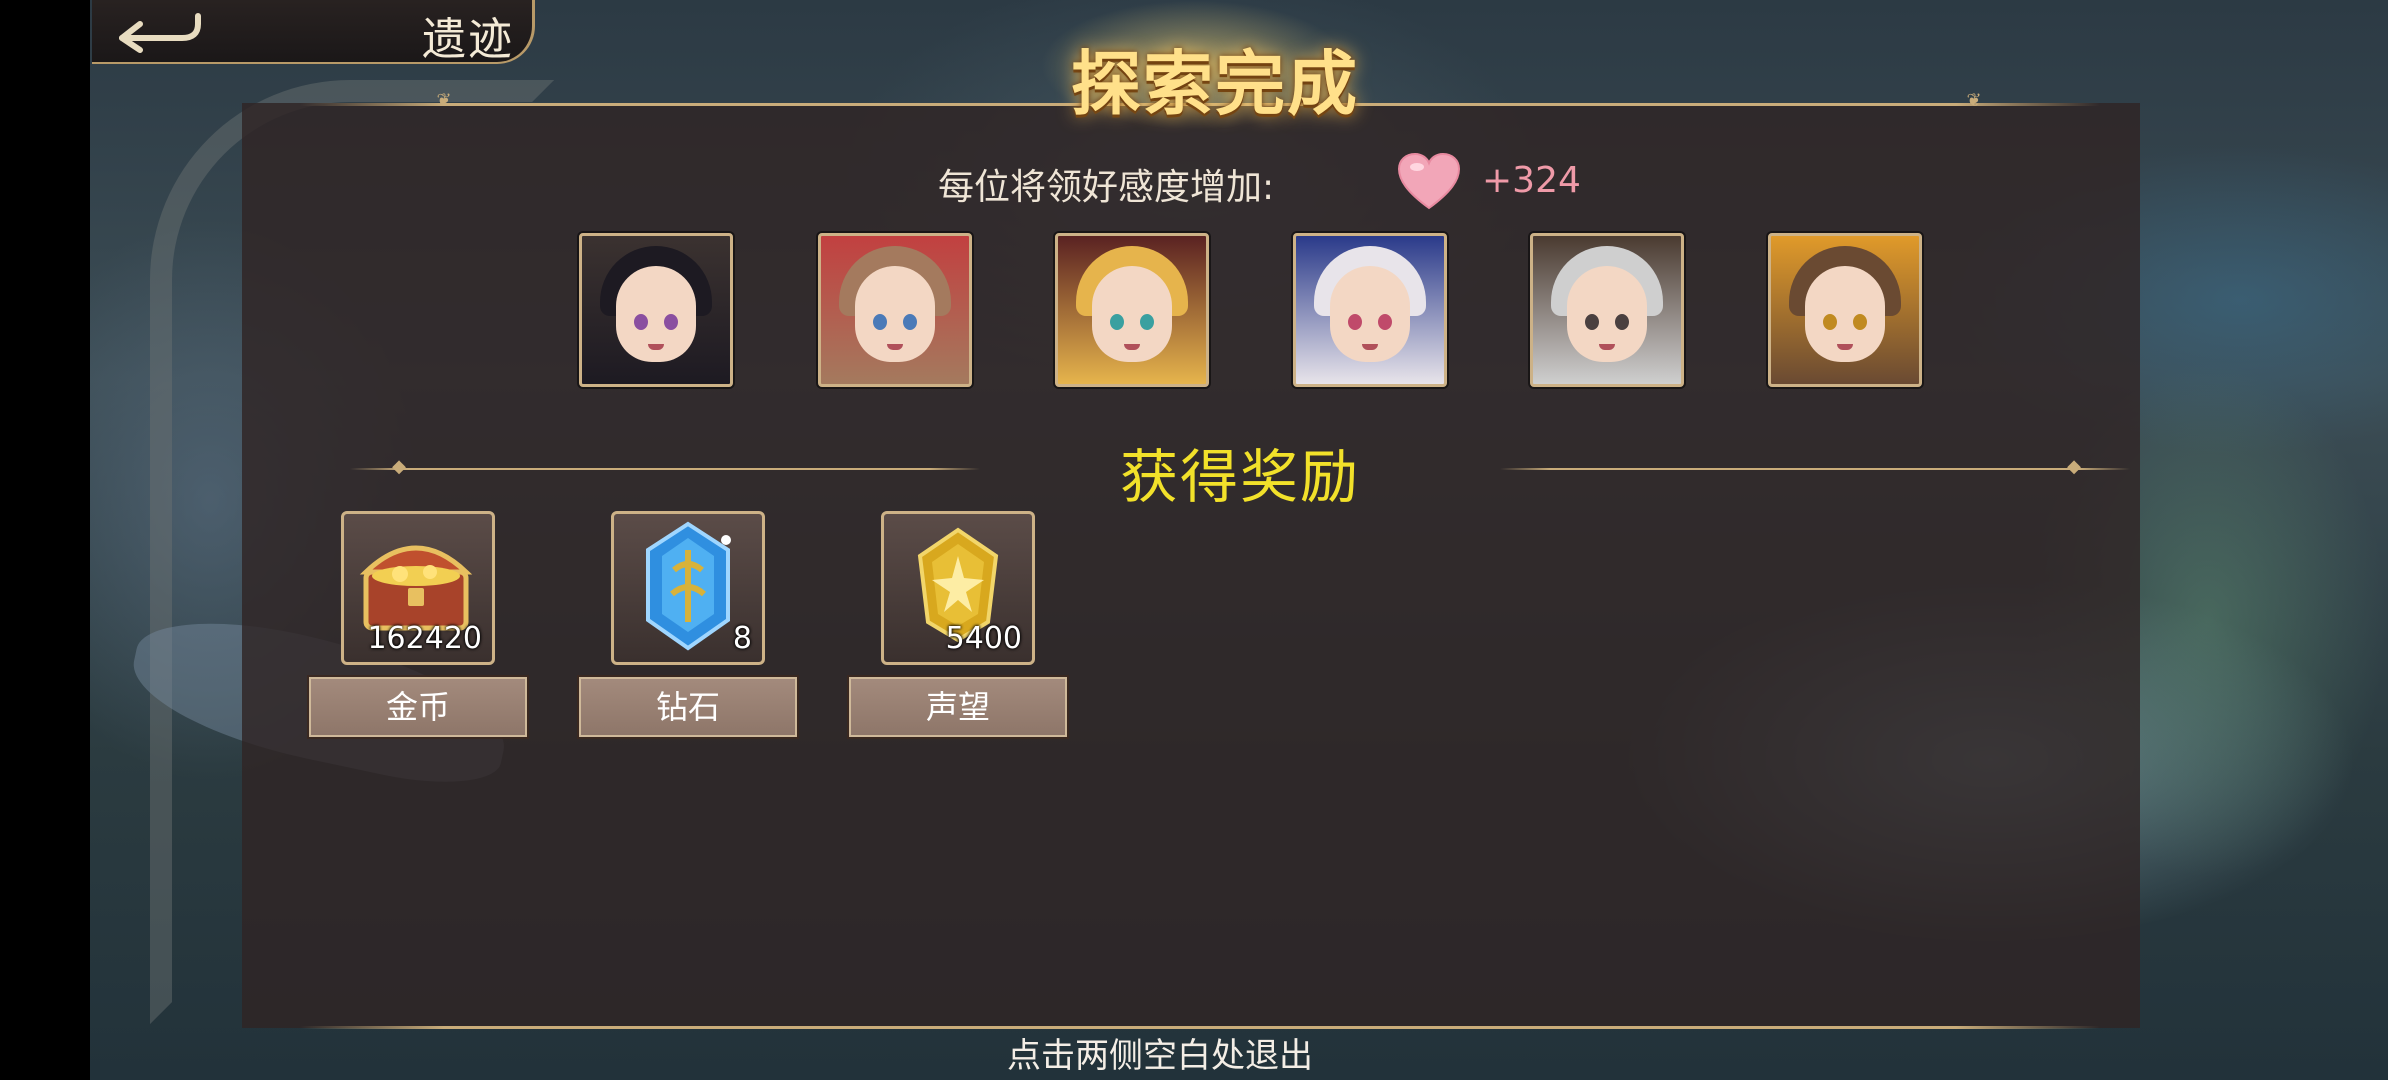  Describe the element at coordinates (665, 469) in the screenshot. I see `rewards-divider-left` at that location.